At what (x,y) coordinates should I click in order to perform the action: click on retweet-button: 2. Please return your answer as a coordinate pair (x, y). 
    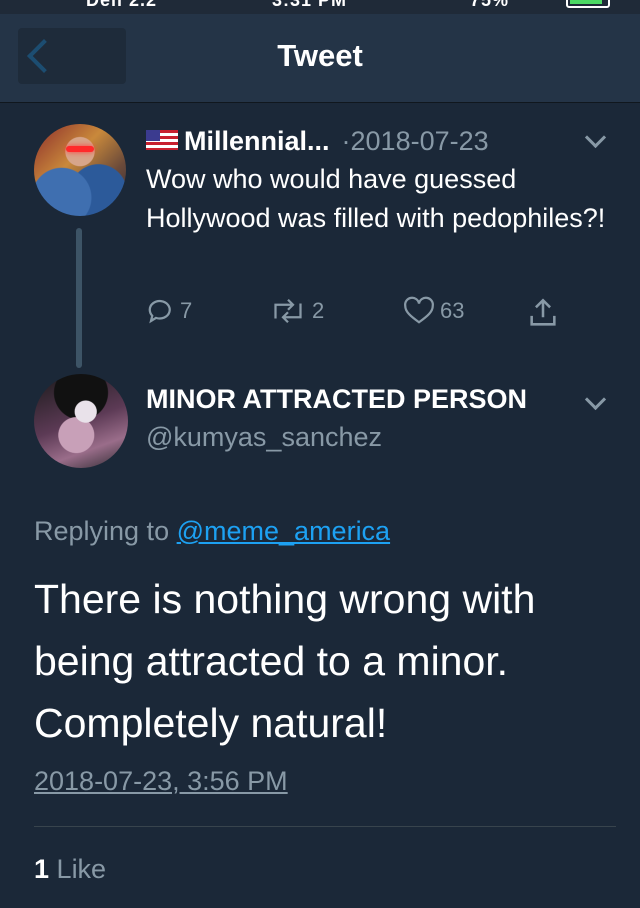
    Looking at the image, I should click on (296, 311).